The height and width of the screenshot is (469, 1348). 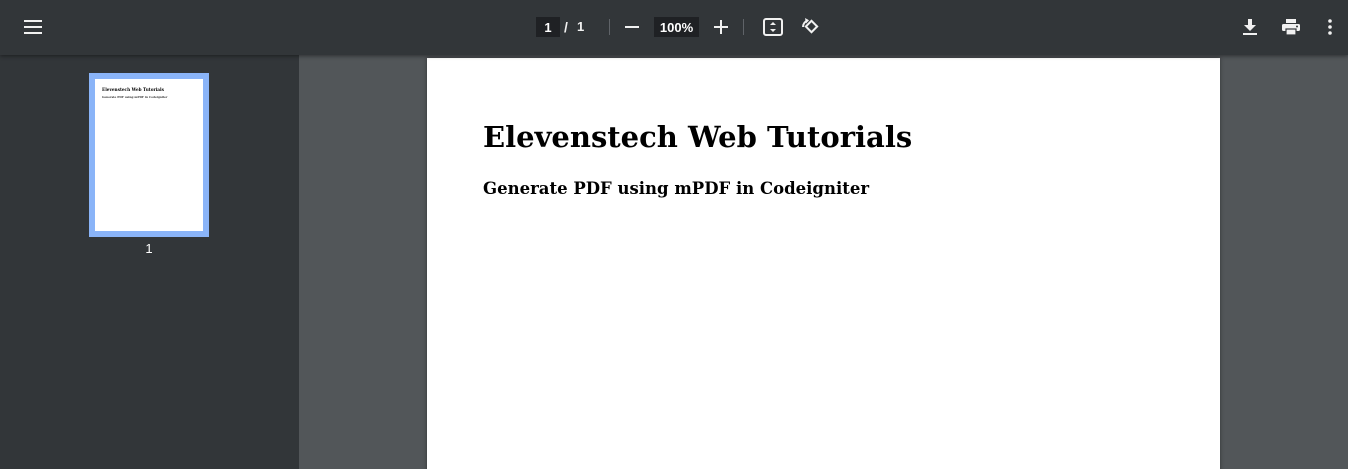 I want to click on plus-icon, so click(x=721, y=27).